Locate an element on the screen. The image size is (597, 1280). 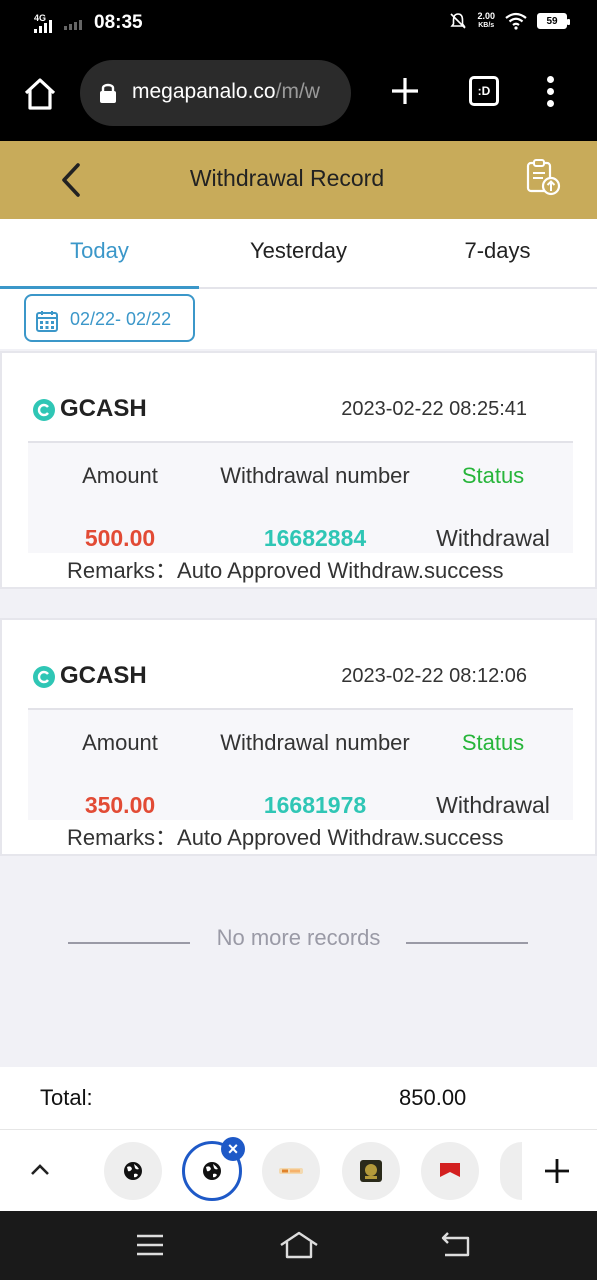
browser-tab-strip is located at coordinates (298, 1170).